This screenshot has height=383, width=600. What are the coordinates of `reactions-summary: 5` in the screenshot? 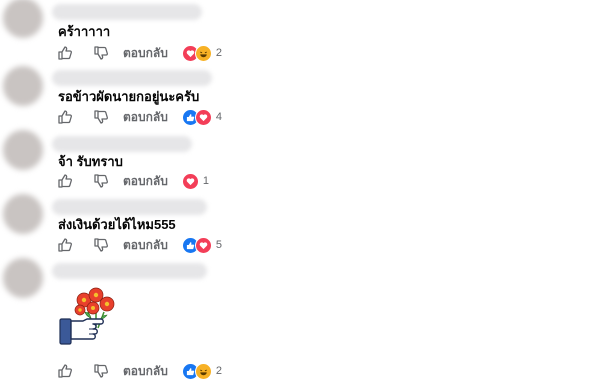 It's located at (201, 245).